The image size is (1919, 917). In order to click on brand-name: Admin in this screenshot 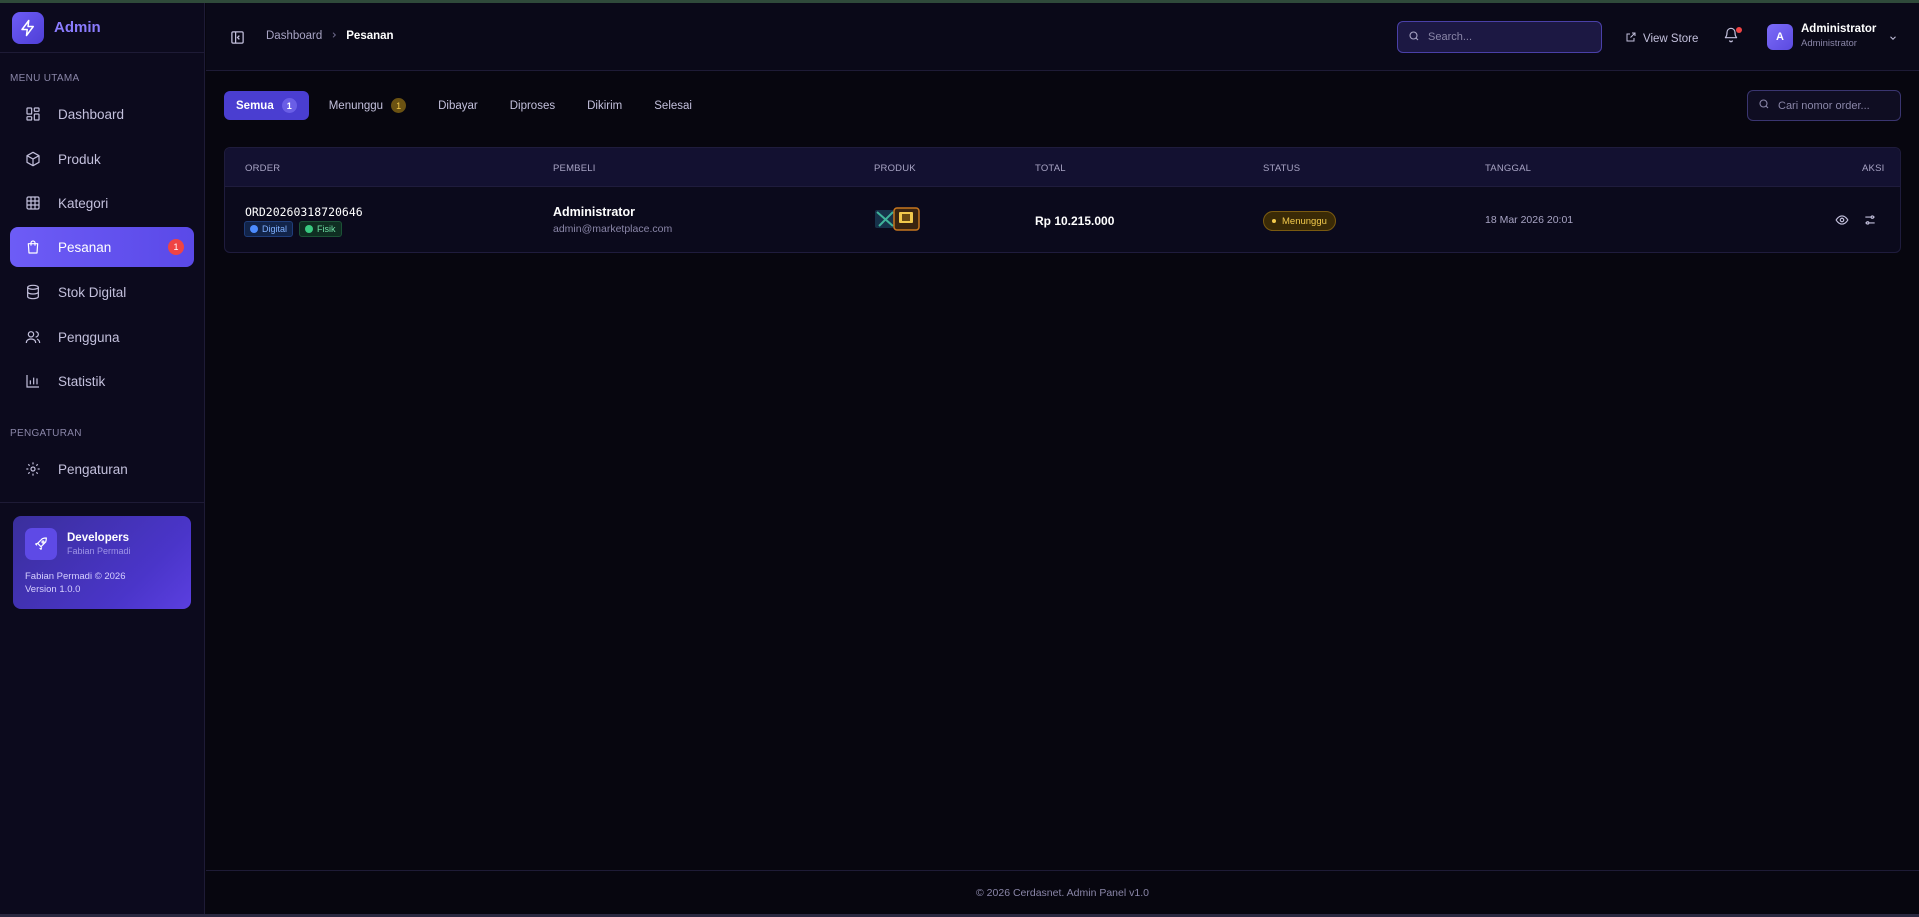, I will do `click(77, 27)`.